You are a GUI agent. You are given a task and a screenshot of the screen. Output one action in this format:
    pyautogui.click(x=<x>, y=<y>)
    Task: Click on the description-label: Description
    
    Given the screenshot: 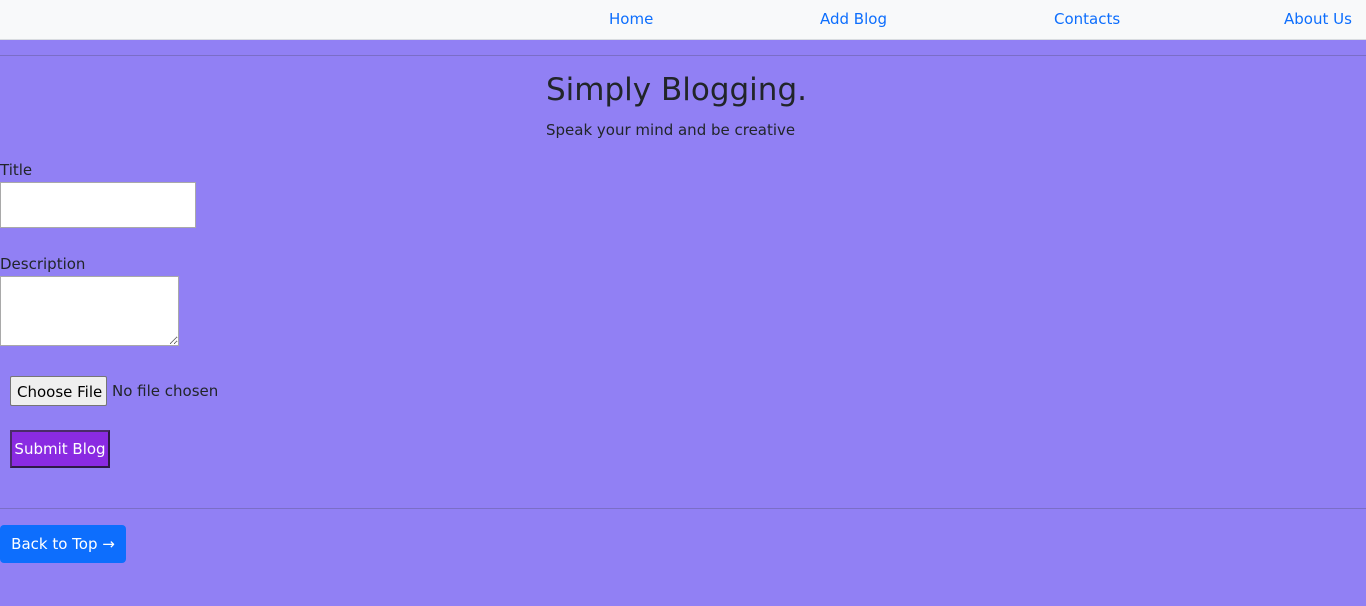 What is the action you would take?
    pyautogui.click(x=43, y=264)
    